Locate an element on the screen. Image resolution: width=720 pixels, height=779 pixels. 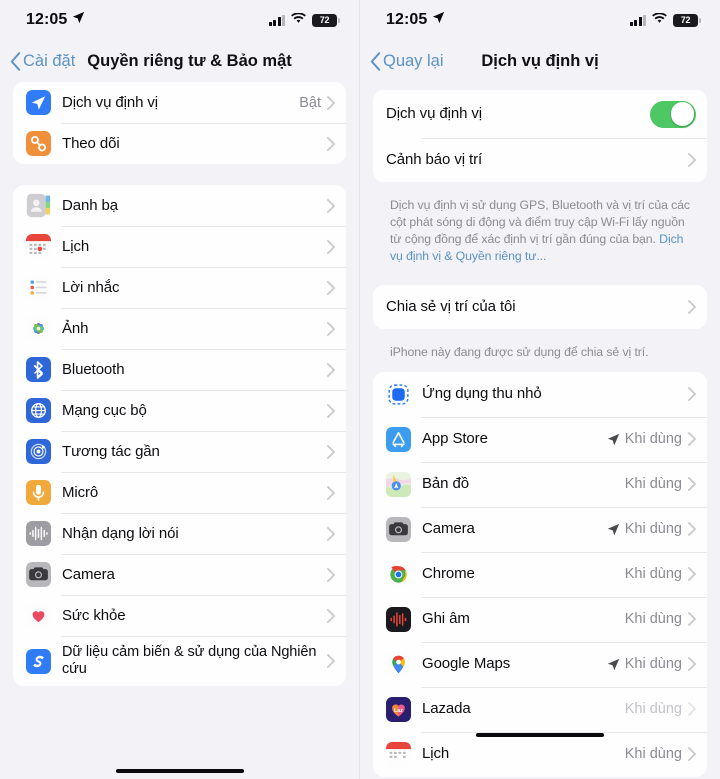
camera-icon is located at coordinates (398, 529).